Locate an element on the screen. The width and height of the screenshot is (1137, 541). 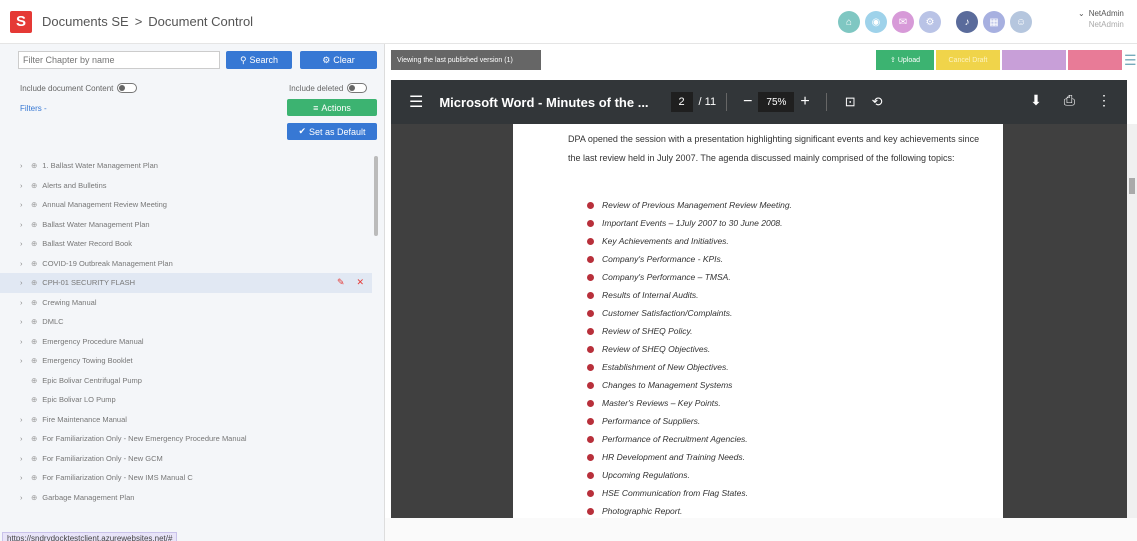
tree-item: › ⊕ COVID-19 Outbreak Management Plan is located at coordinates (186, 264).